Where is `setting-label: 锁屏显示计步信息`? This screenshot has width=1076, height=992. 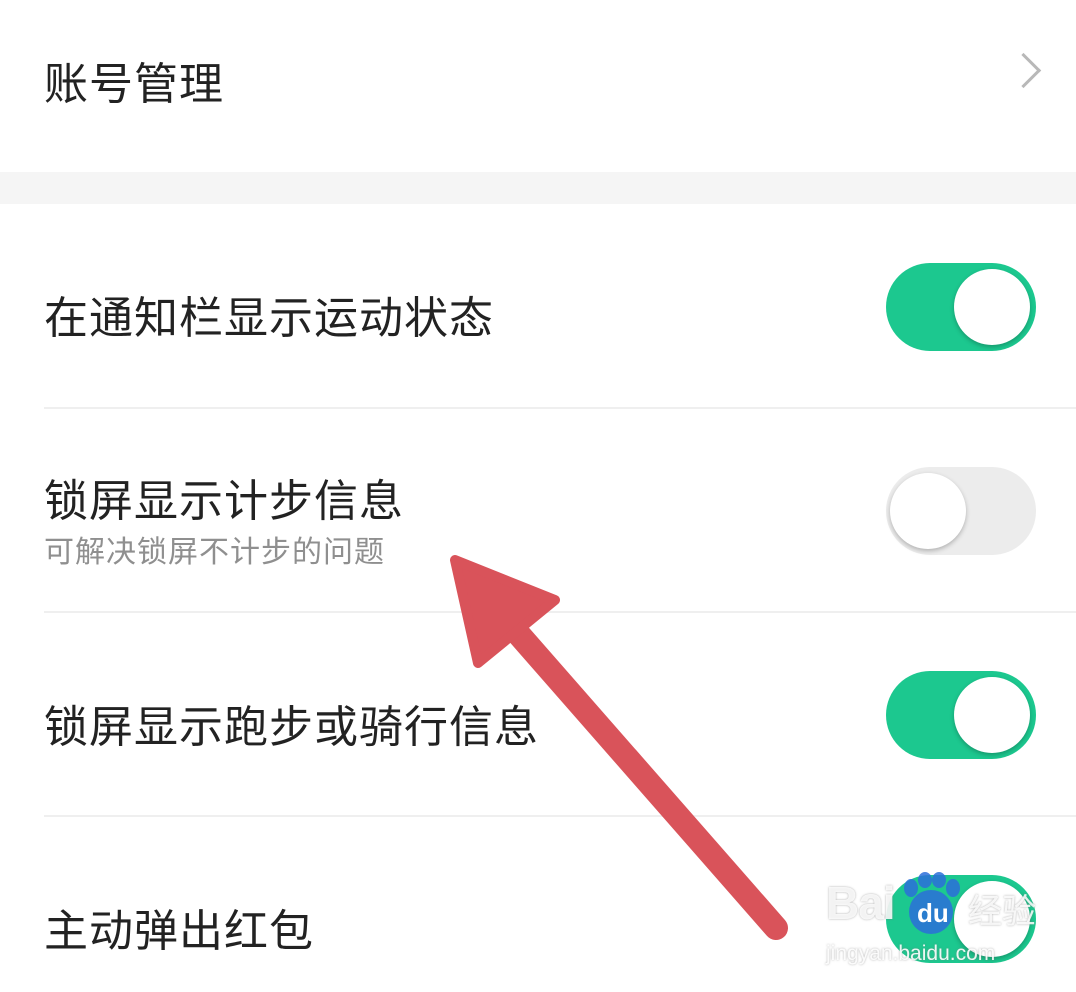
setting-label: 锁屏显示计步信息 is located at coordinates (224, 501).